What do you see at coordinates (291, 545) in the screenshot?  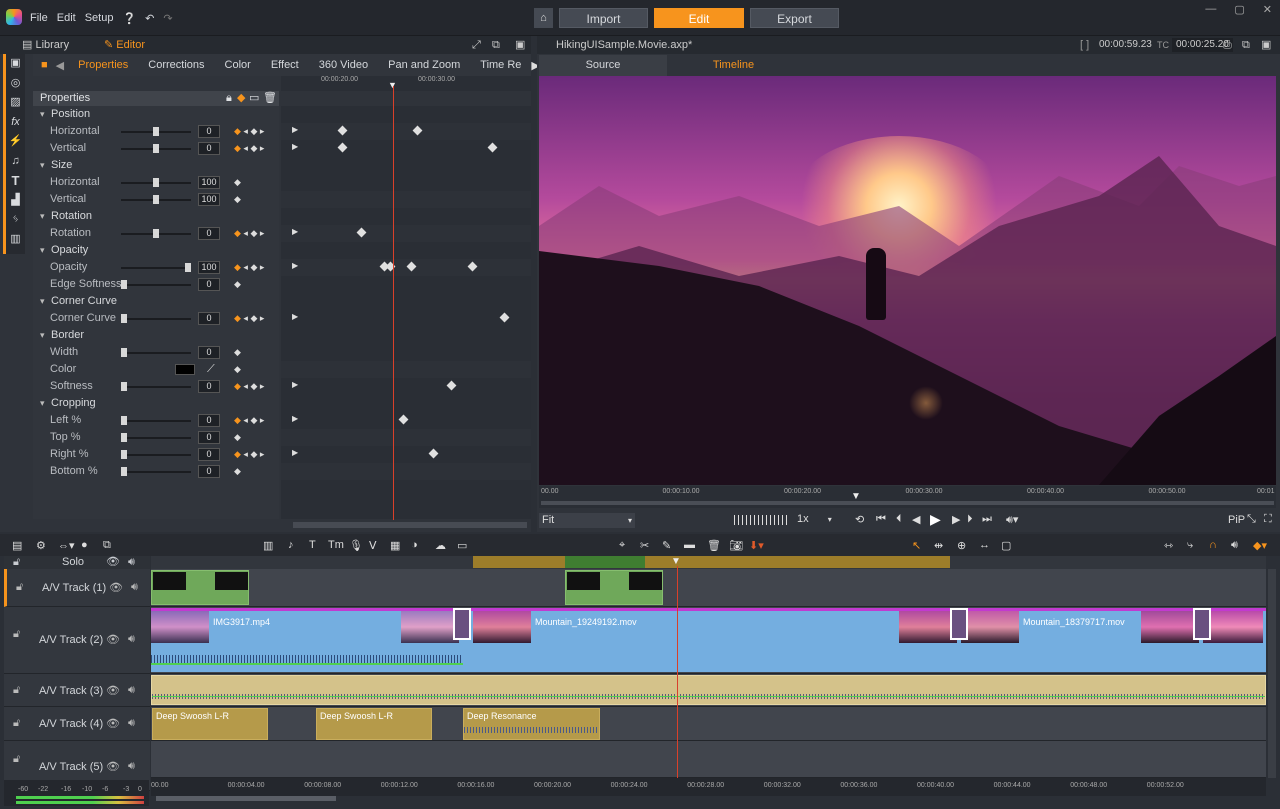 I see `music-icon: ♪` at bounding box center [291, 545].